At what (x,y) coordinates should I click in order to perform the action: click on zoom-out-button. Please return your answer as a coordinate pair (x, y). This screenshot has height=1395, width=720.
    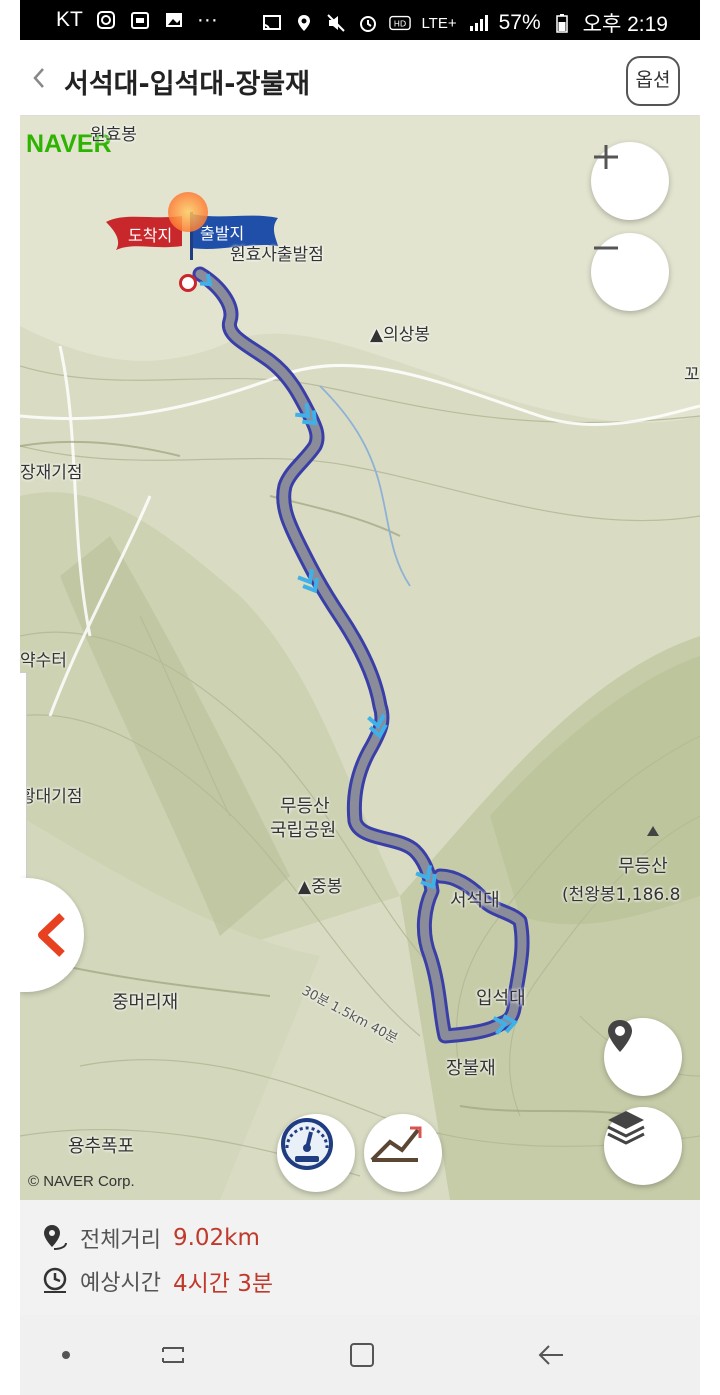
    Looking at the image, I should click on (630, 272).